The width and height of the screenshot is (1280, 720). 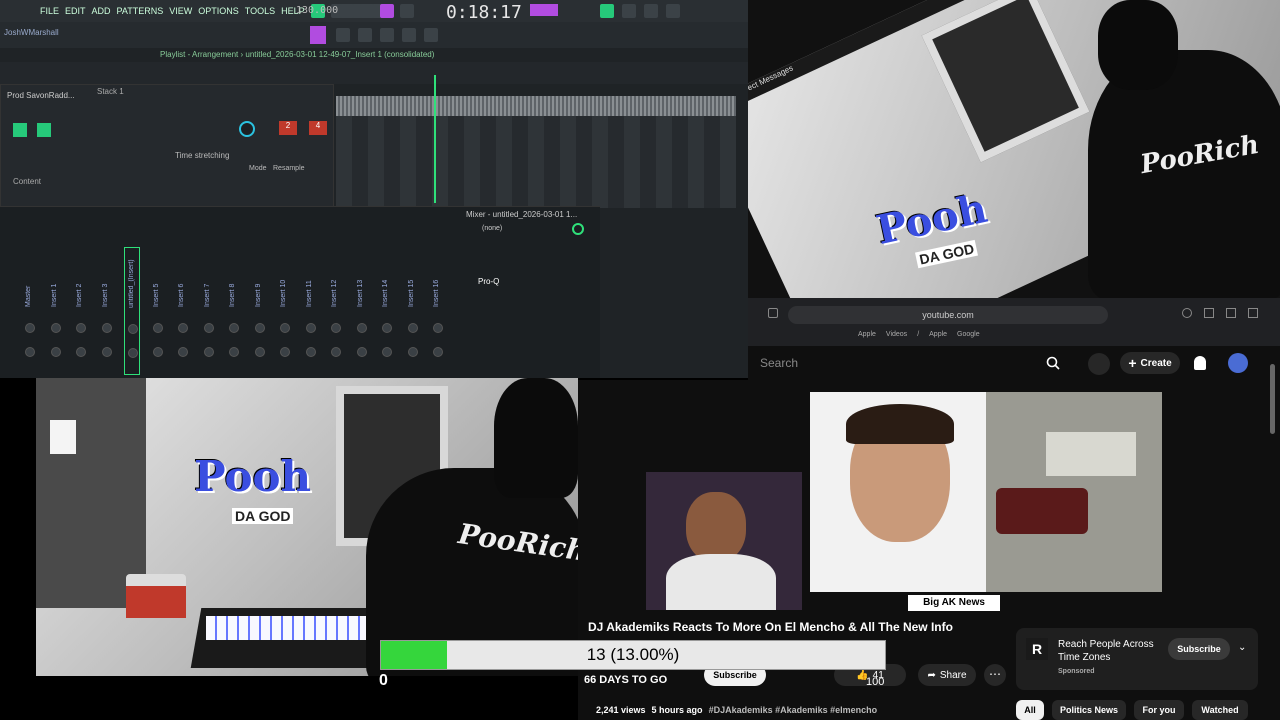 I want to click on mixer-track: Insert 6, so click(x=183, y=311).